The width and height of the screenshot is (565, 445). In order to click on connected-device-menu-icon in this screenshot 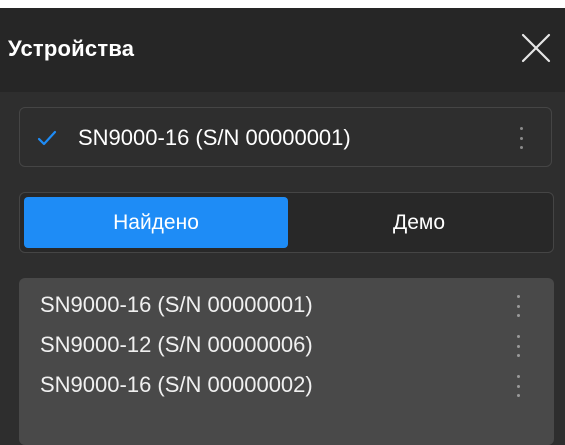, I will do `click(521, 138)`.